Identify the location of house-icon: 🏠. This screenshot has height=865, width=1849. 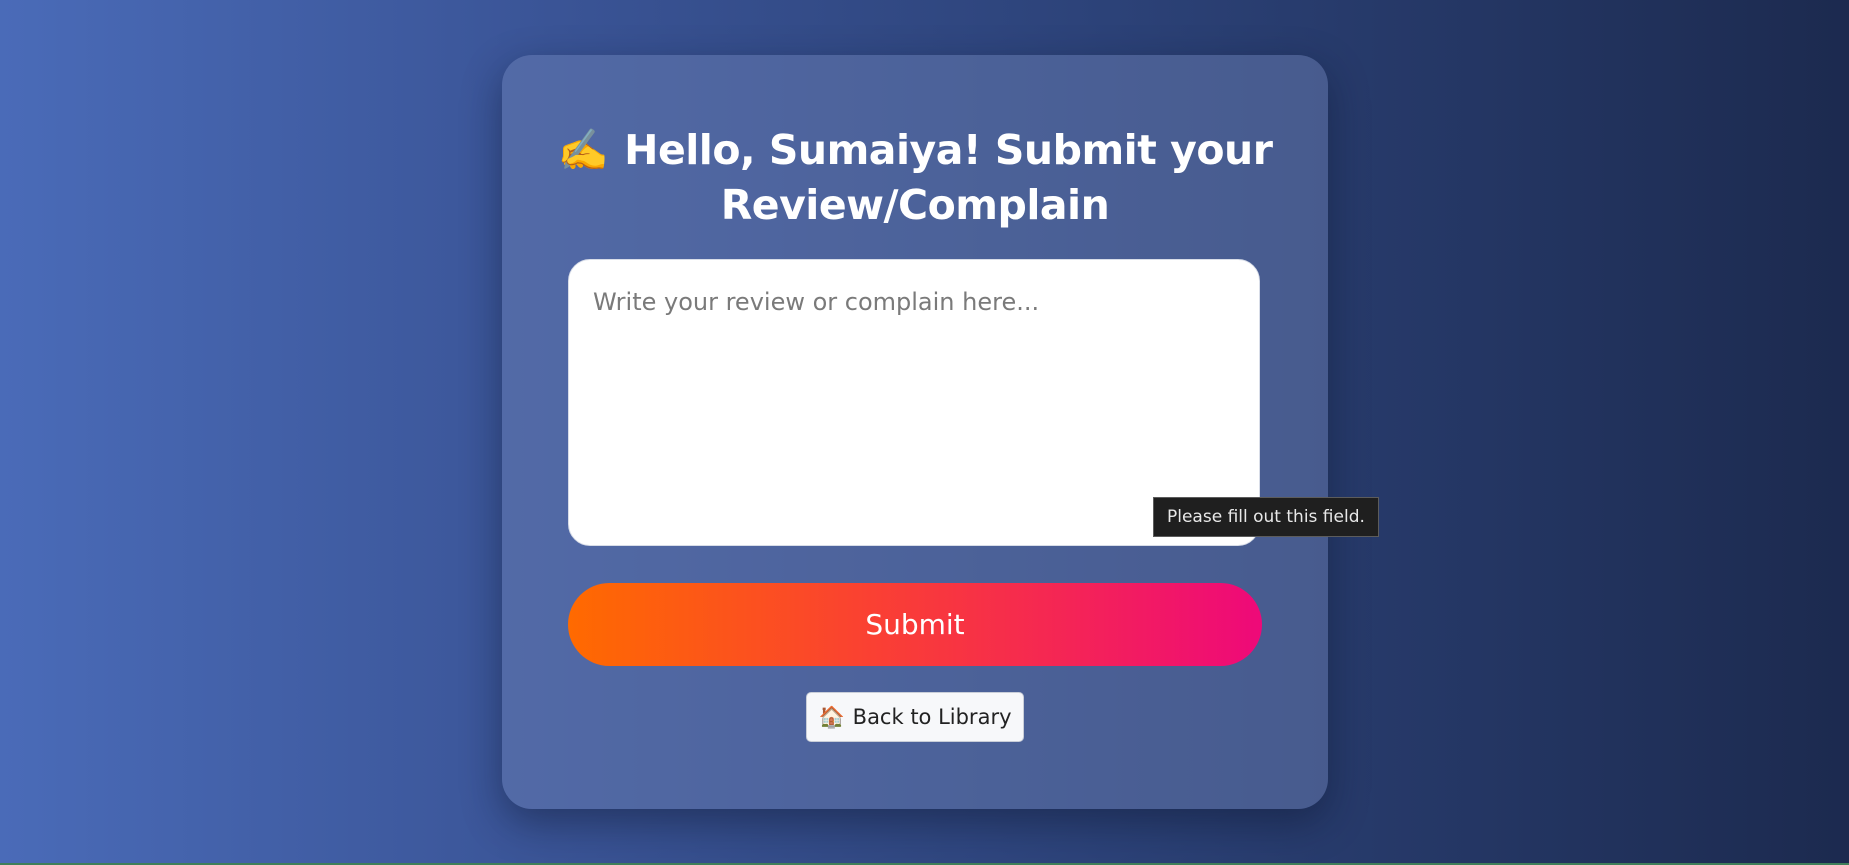
(831, 716).